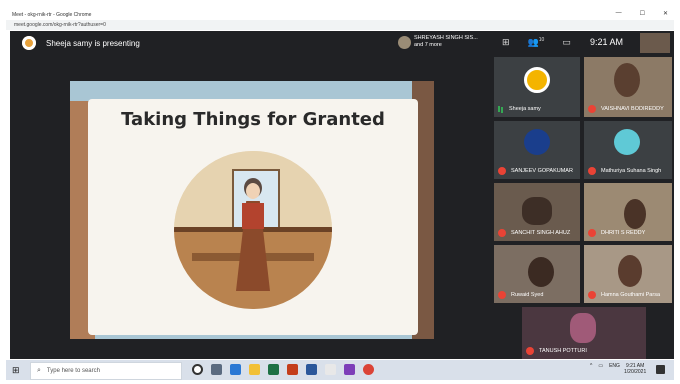  I want to click on illustration-woman-vest, so click(253, 216).